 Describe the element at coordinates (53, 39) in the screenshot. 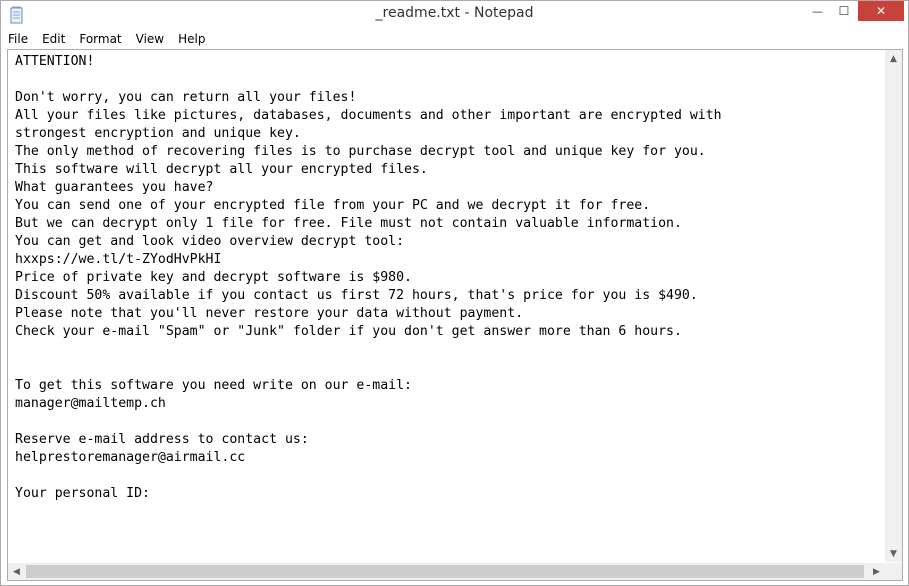

I see `menu-edit: Edit` at that location.